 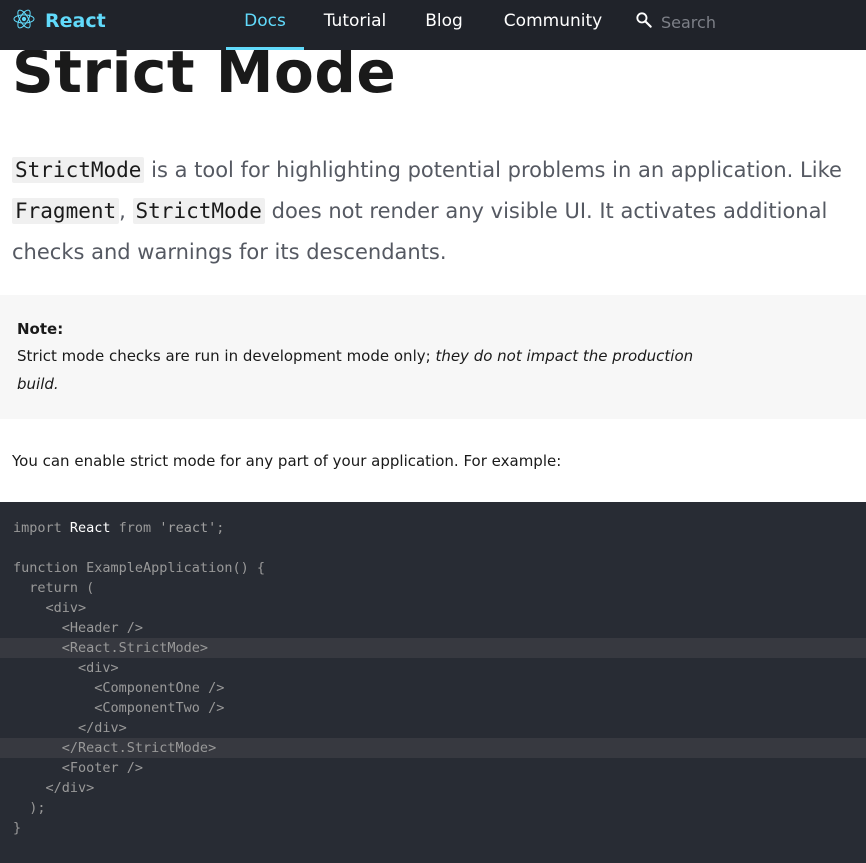 I want to click on code-line: return (, so click(x=54, y=588).